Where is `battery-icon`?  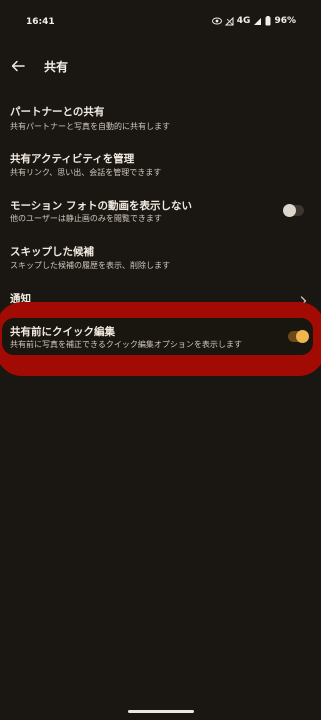 battery-icon is located at coordinates (268, 21).